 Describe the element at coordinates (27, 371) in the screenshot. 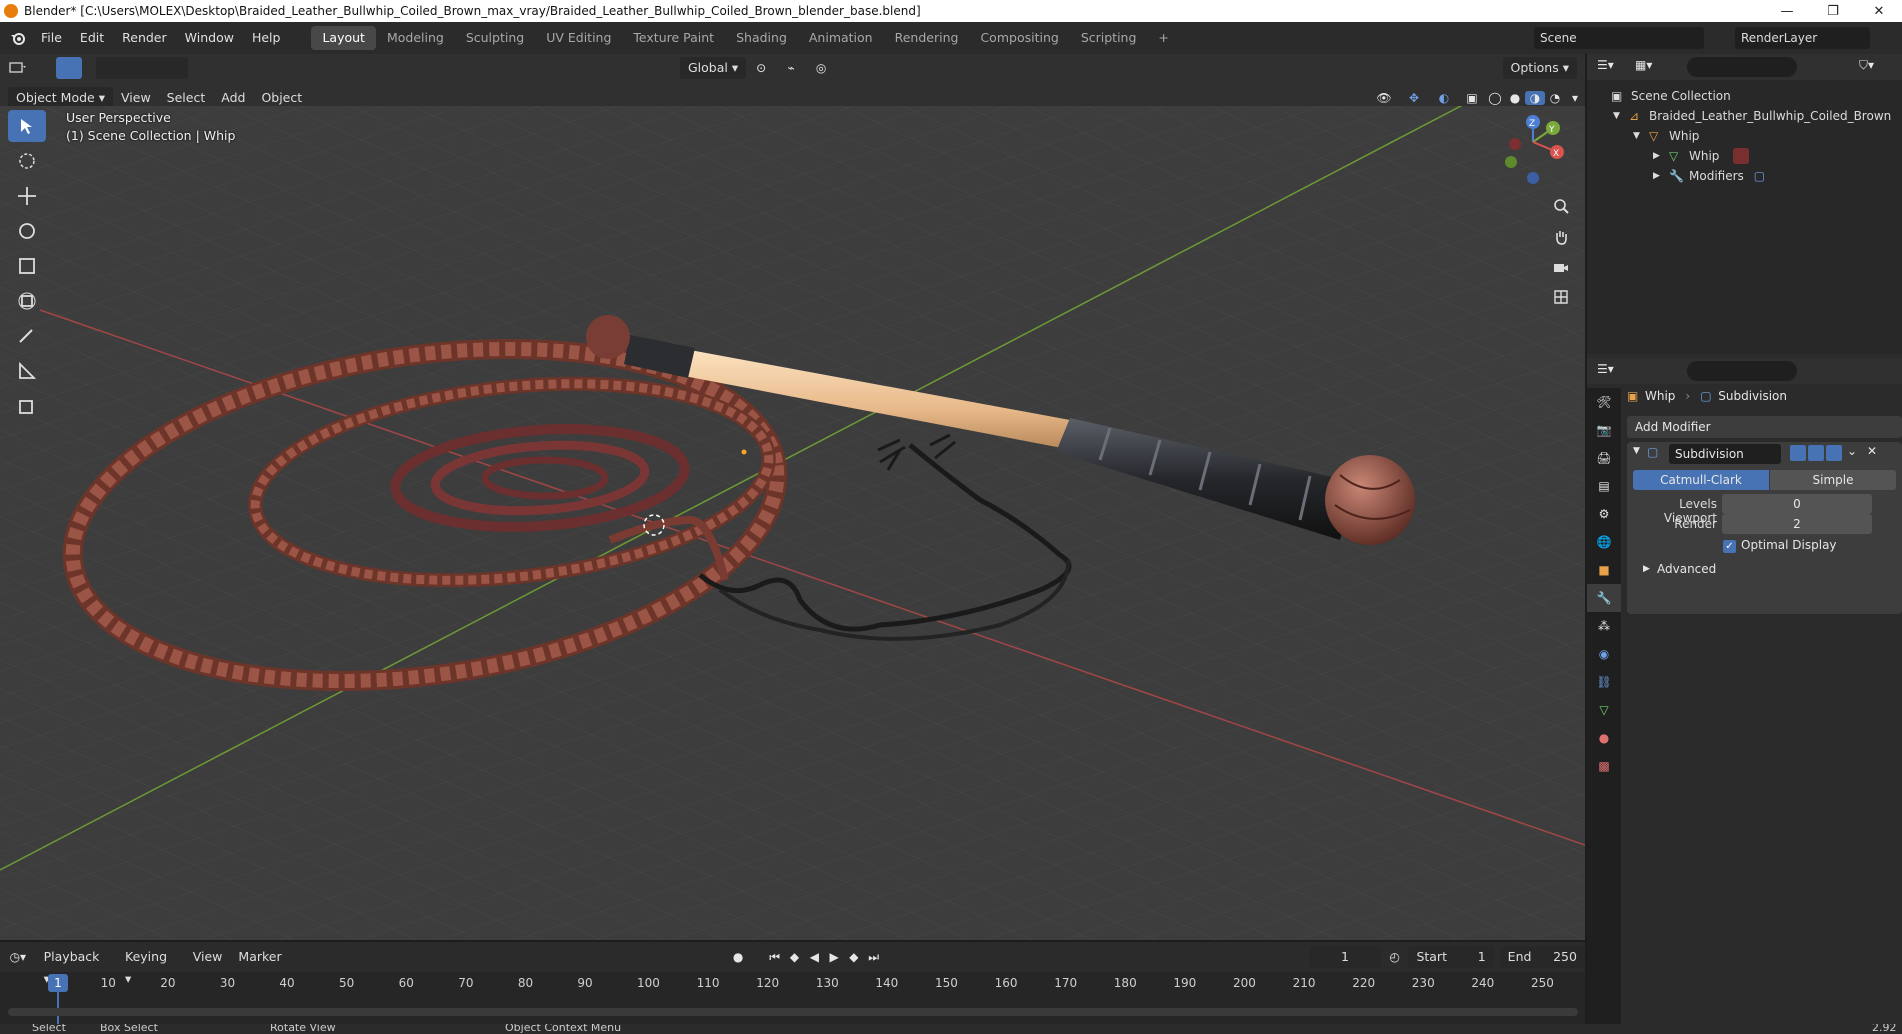

I see `measure-tool` at that location.